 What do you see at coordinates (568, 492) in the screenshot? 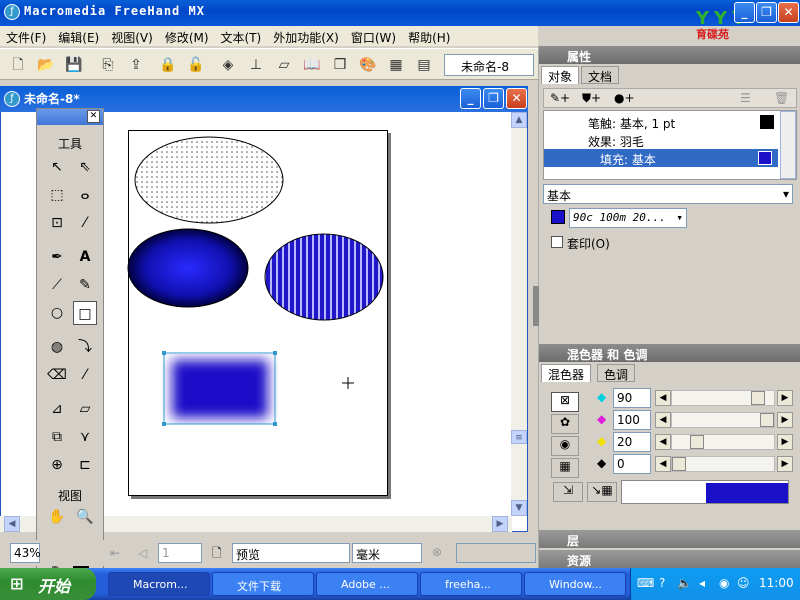
I see `add-to-swatches-icon: ⇲` at bounding box center [568, 492].